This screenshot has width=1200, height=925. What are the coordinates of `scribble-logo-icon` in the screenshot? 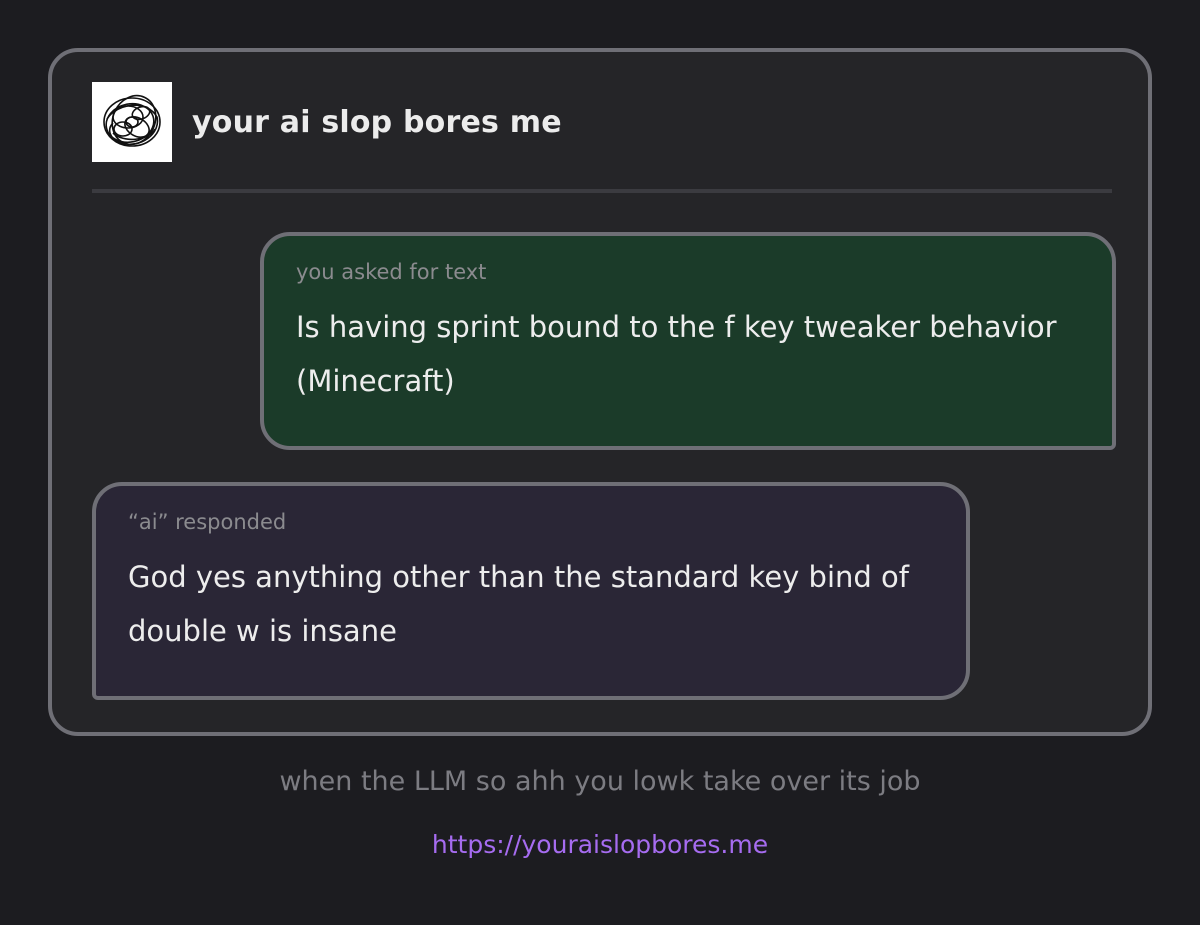 It's located at (132, 122).